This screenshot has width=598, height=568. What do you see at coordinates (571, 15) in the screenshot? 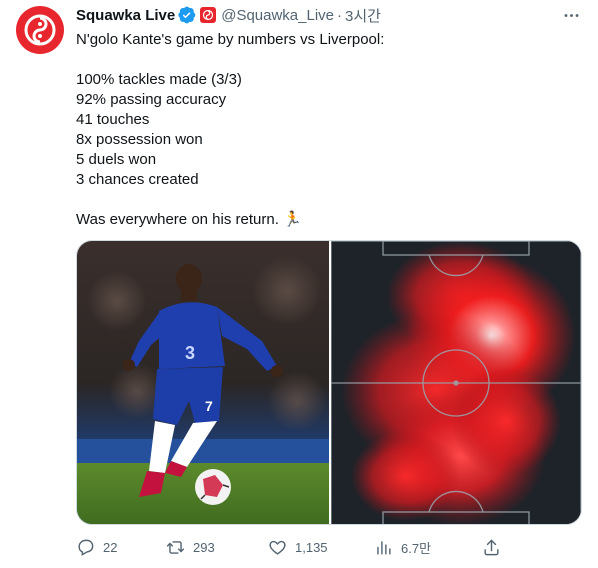
I see `more-options-icon` at bounding box center [571, 15].